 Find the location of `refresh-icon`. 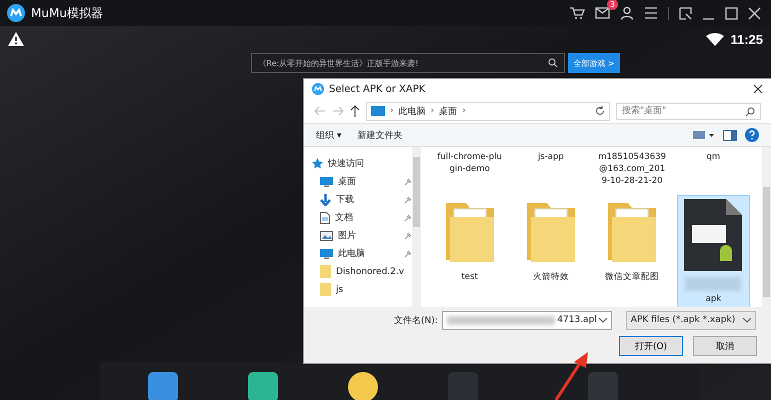

refresh-icon is located at coordinates (600, 111).